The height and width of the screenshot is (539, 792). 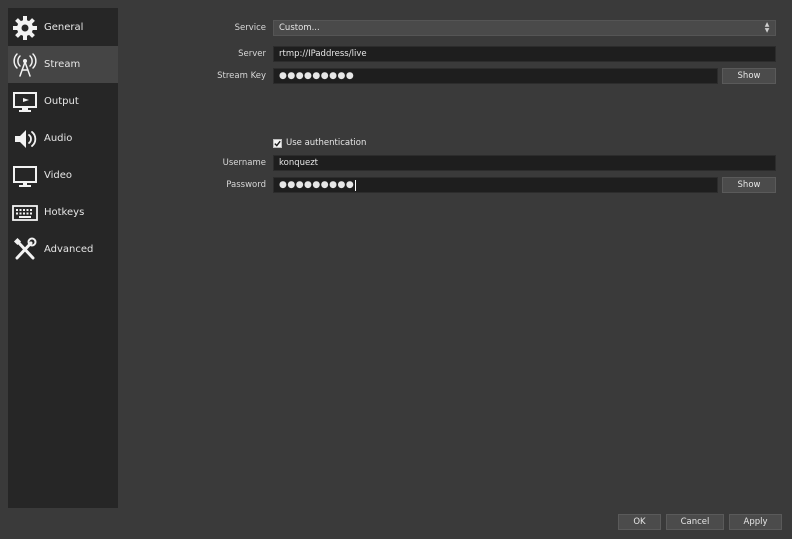 I want to click on server-label: Server, so click(x=252, y=54).